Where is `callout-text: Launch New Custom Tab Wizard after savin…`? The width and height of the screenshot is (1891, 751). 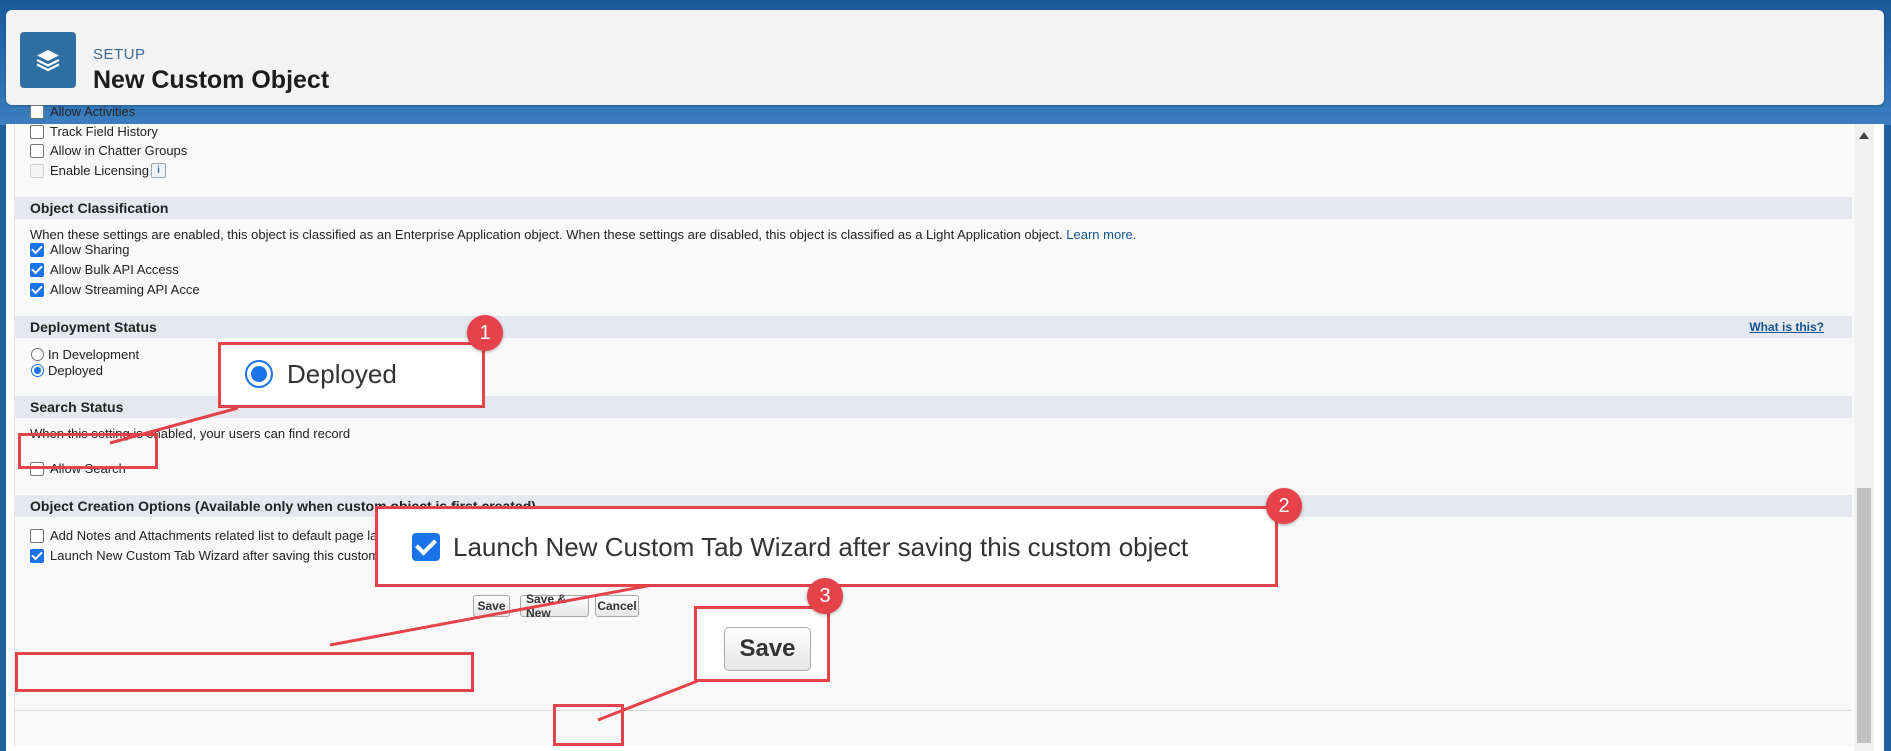 callout-text: Launch New Custom Tab Wizard after savin… is located at coordinates (821, 547).